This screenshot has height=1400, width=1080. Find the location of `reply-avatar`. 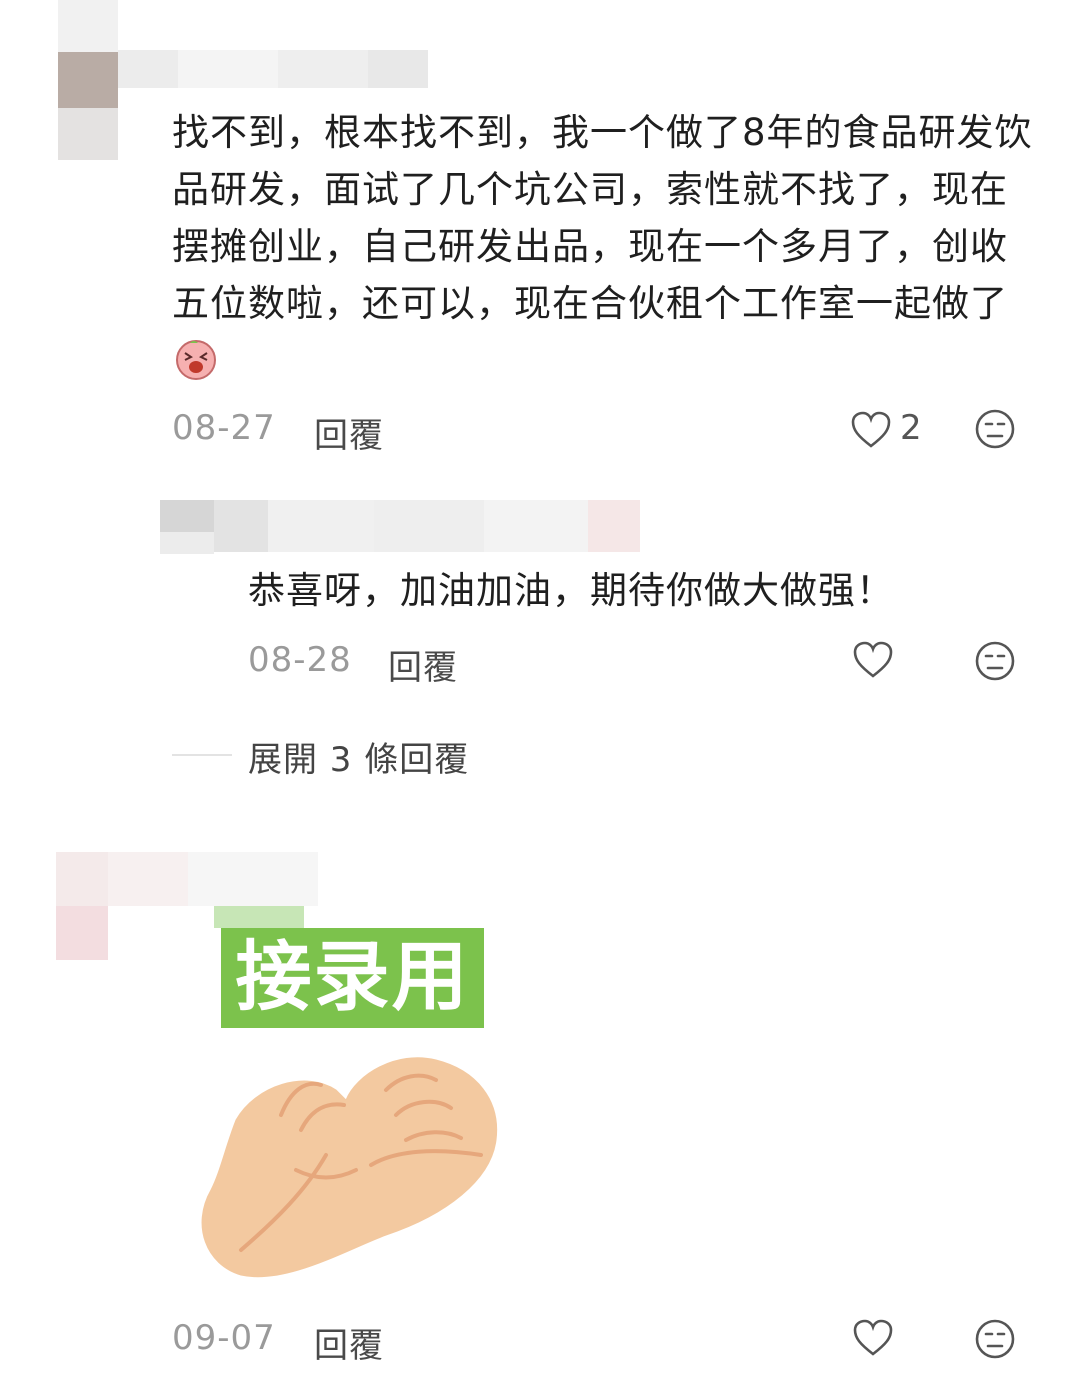

reply-avatar is located at coordinates (187, 527).